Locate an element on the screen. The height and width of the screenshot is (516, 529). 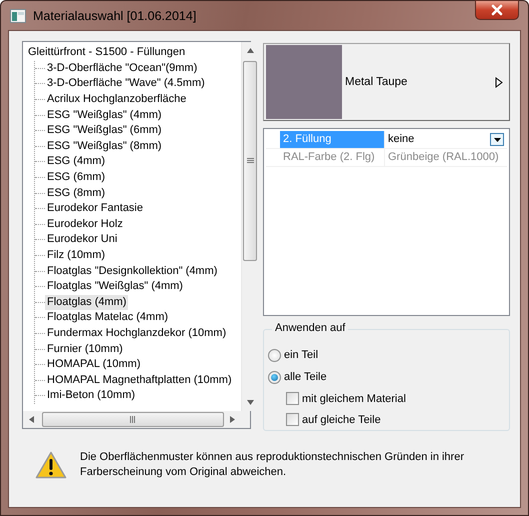
tree-item: ESG "Weißglas" (6mm) is located at coordinates (104, 130).